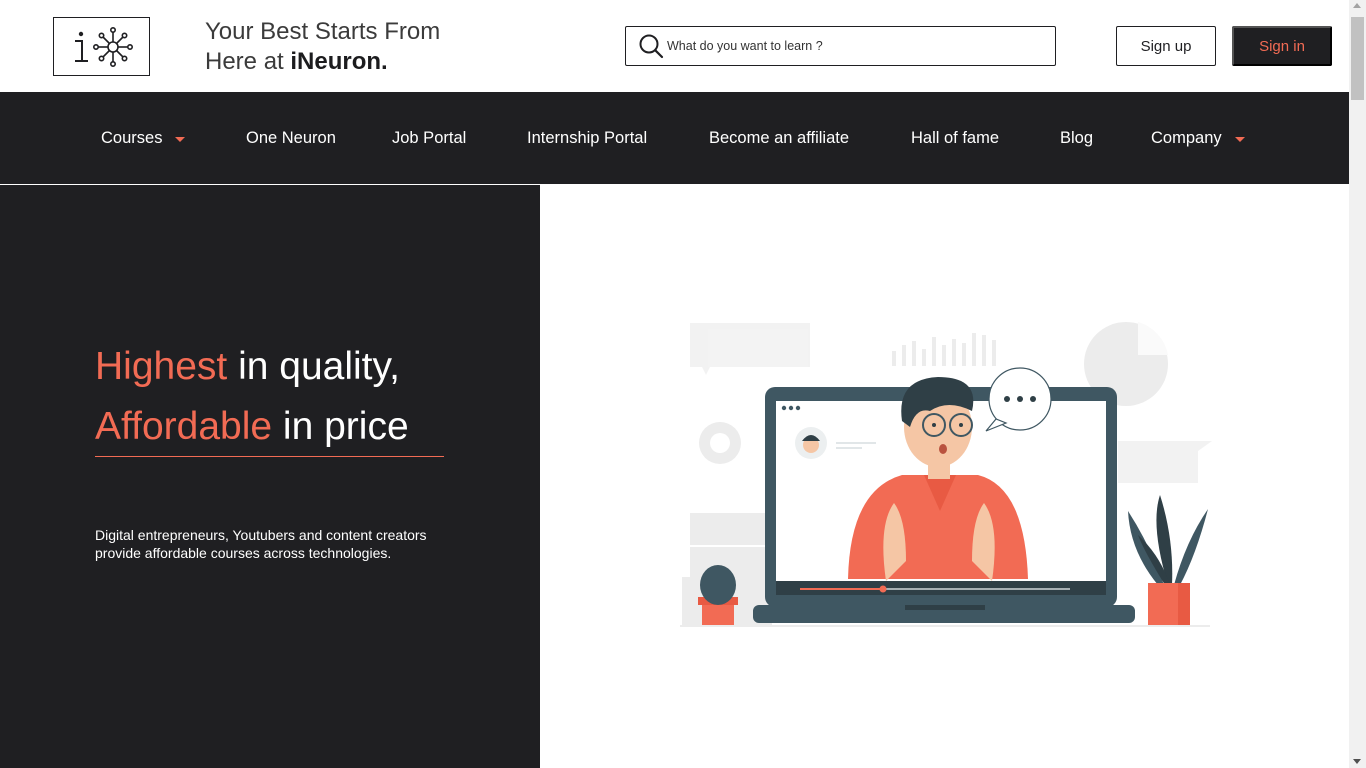 This screenshot has height=768, width=1366. Describe the element at coordinates (1357, 384) in the screenshot. I see `page-scrollbar` at that location.